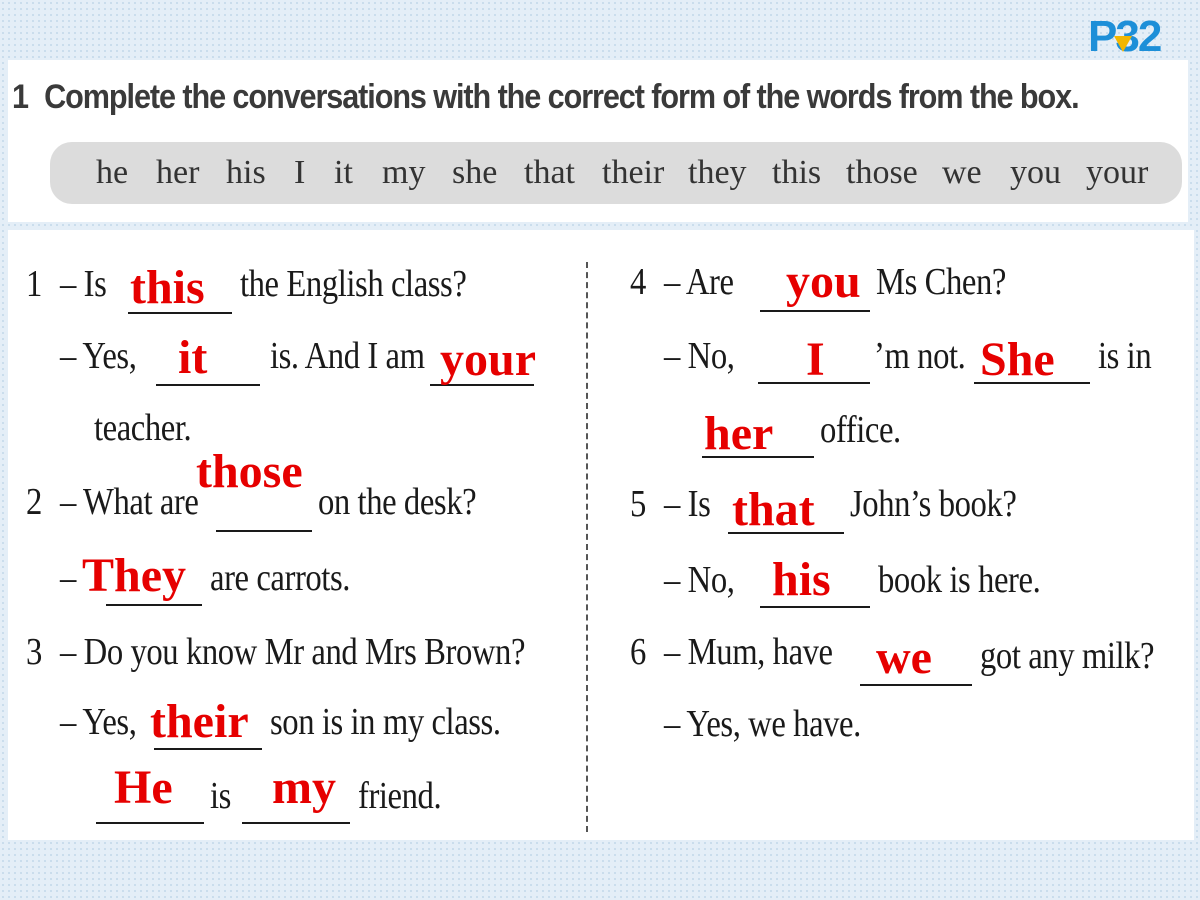 The image size is (1200, 900). I want to click on word-box-item: her, so click(178, 172).